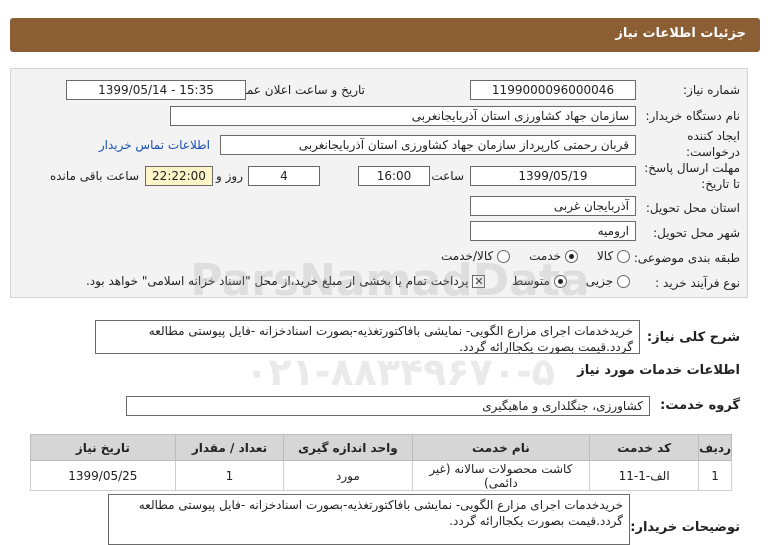 Image resolution: width=770 pixels, height=545 pixels. Describe the element at coordinates (388, 406) in the screenshot. I see `service-group-field: کشاورزی، جنگلداری و ماهیگیری` at that location.